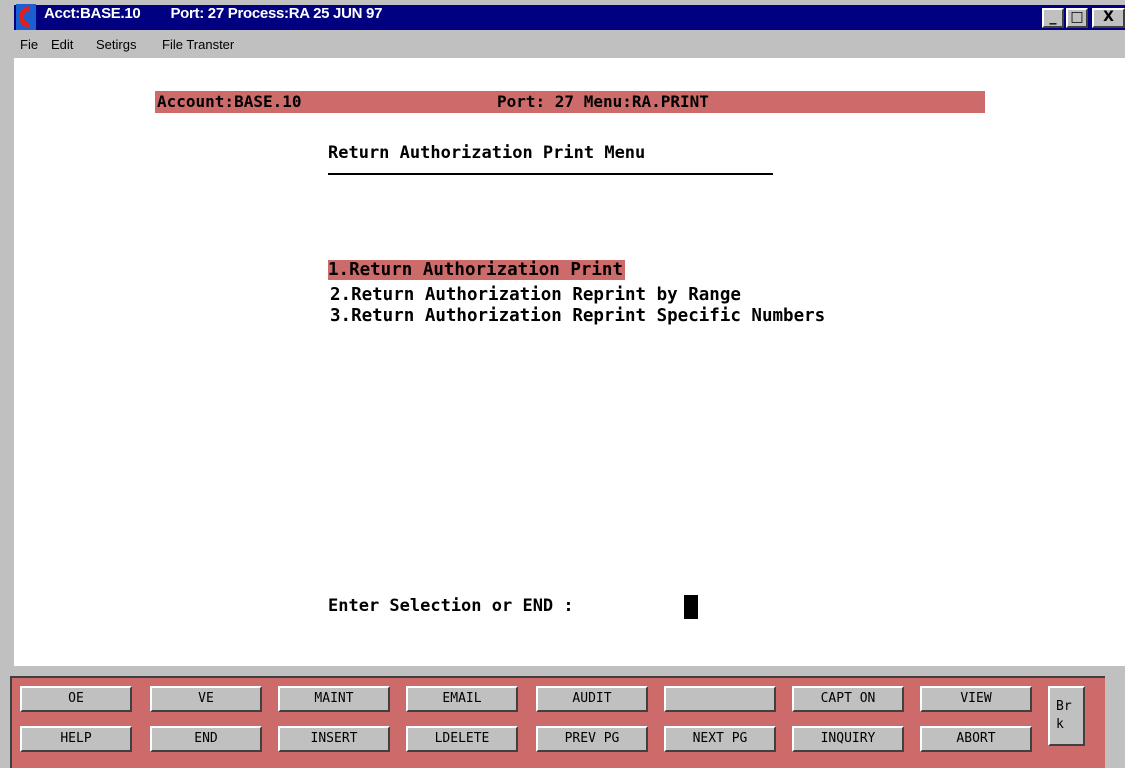  What do you see at coordinates (334, 739) in the screenshot?
I see `fkey-insert: INSERT` at bounding box center [334, 739].